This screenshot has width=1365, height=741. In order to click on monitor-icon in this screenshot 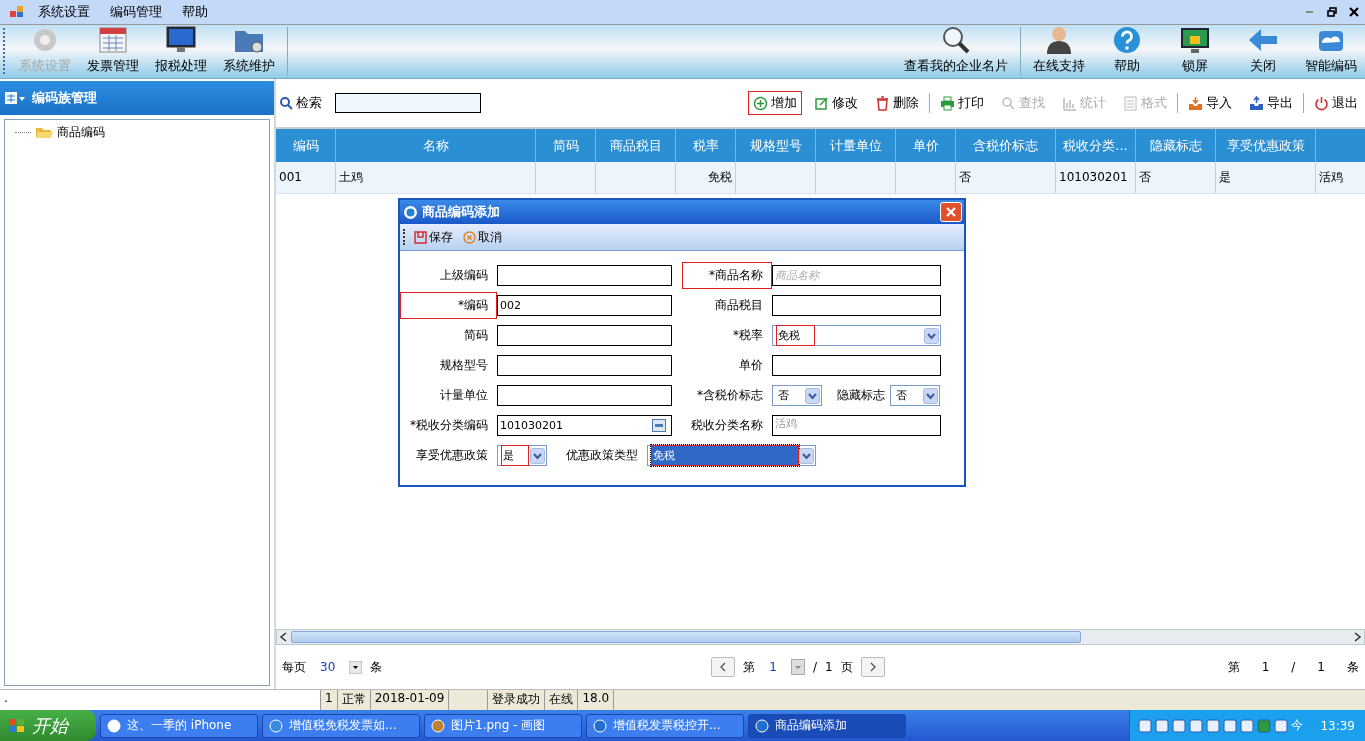, I will do `click(181, 40)`.